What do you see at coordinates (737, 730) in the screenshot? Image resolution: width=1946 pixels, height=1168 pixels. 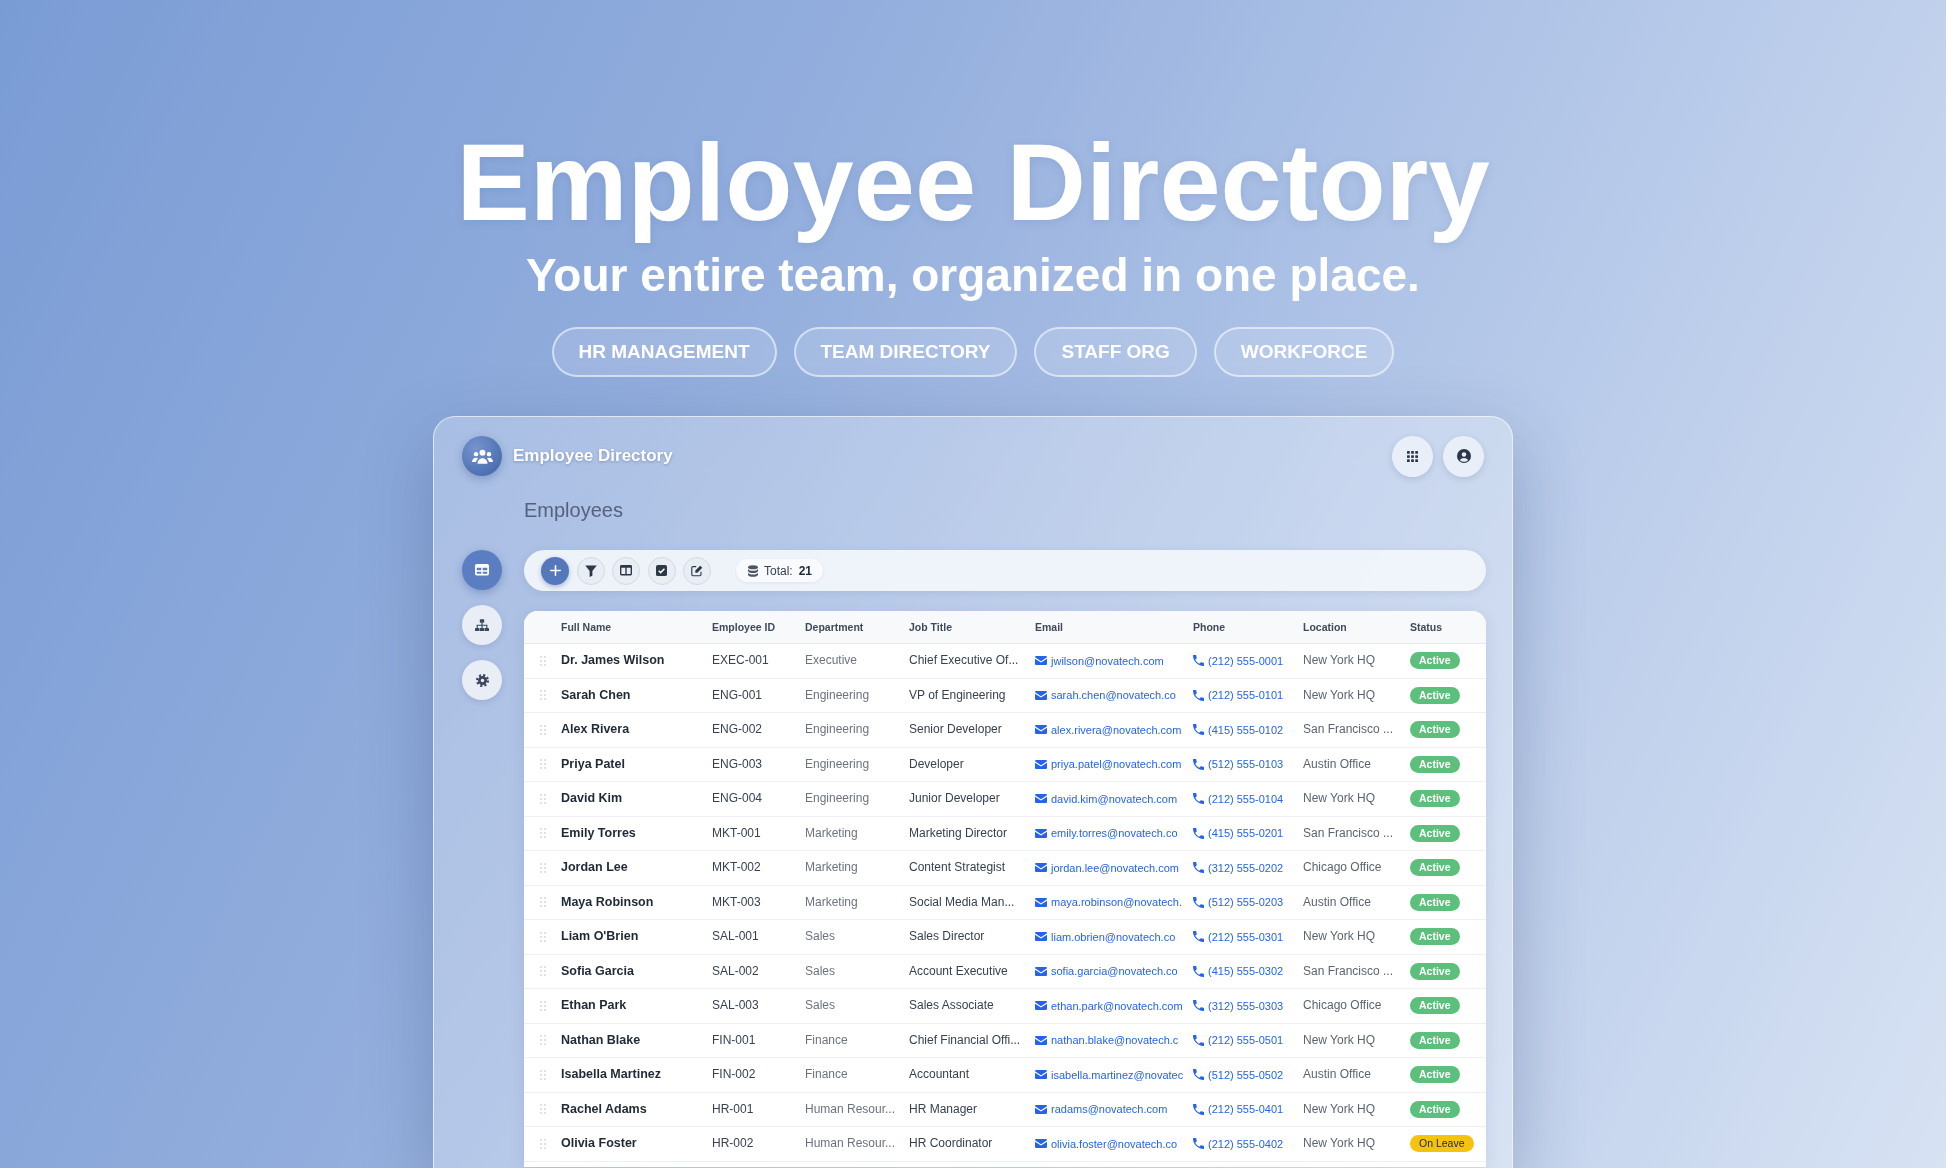 I see `employee-id: ENG-002` at bounding box center [737, 730].